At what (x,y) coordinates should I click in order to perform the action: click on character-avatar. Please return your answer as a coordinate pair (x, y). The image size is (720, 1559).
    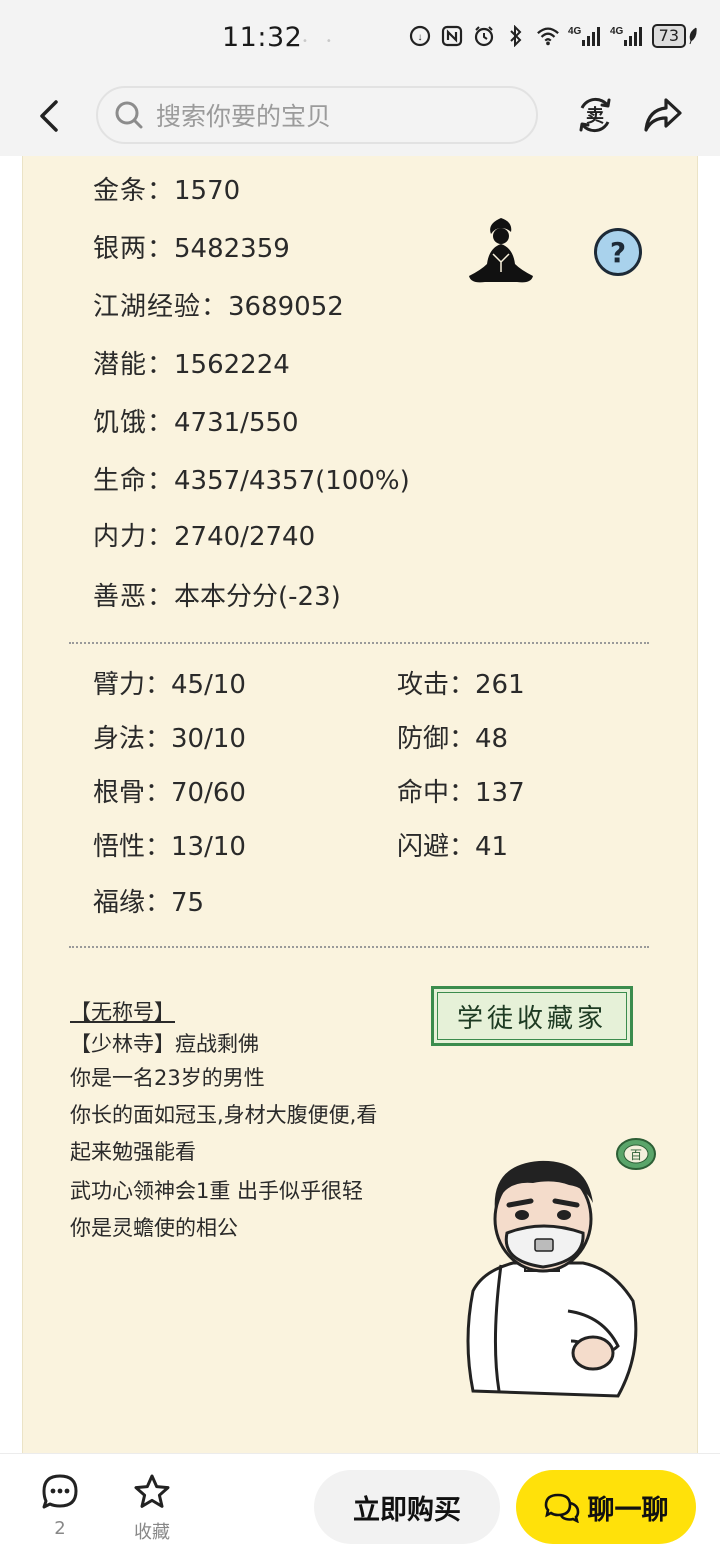
    Looking at the image, I should click on (552, 1279).